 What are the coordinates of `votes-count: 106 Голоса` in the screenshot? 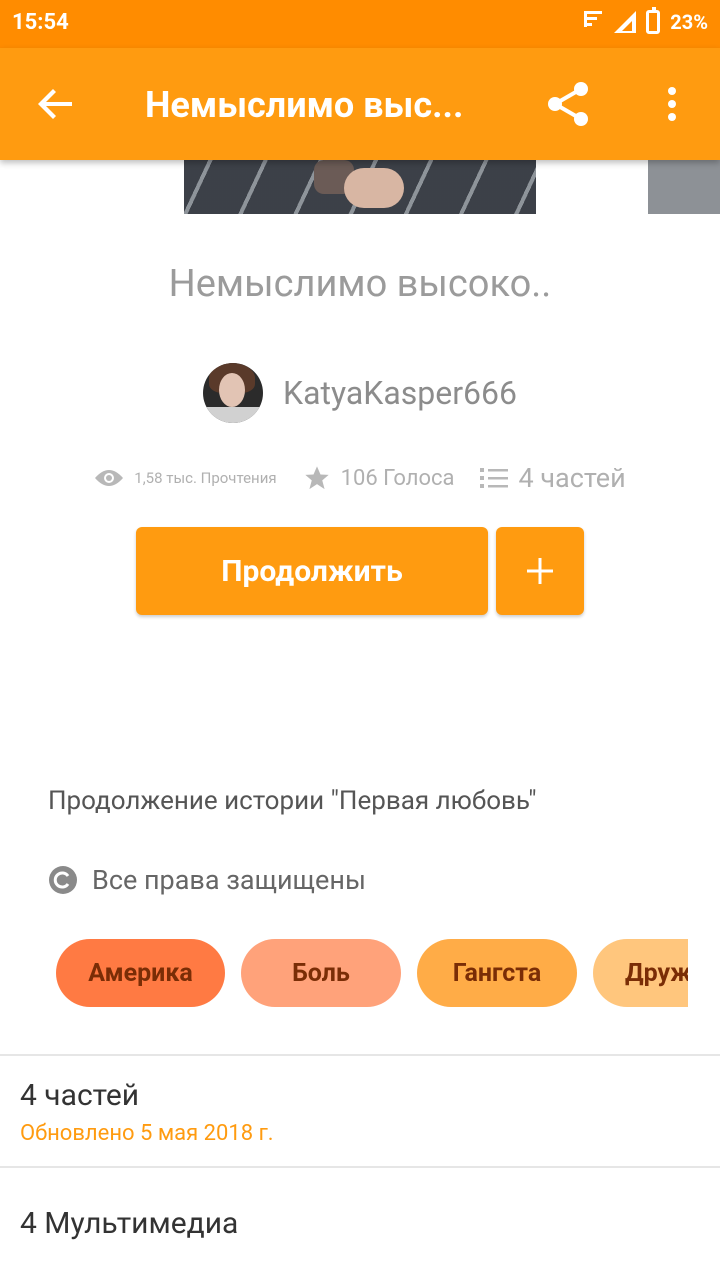 It's located at (397, 478).